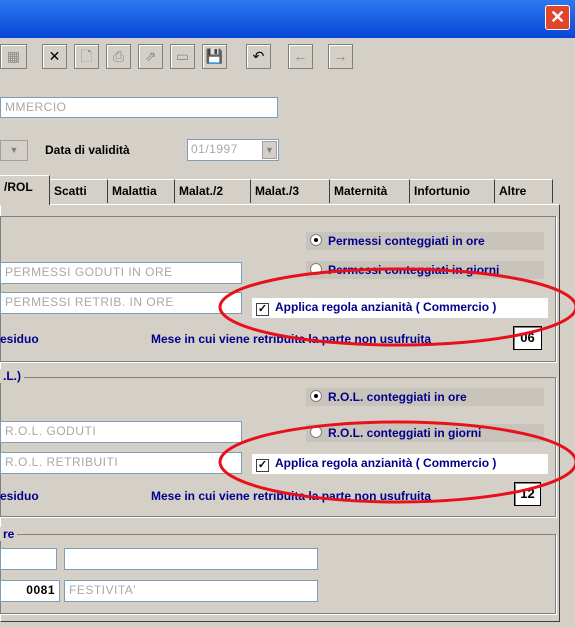  Describe the element at coordinates (25, 190) in the screenshot. I see `tab-rol: /ROL` at that location.